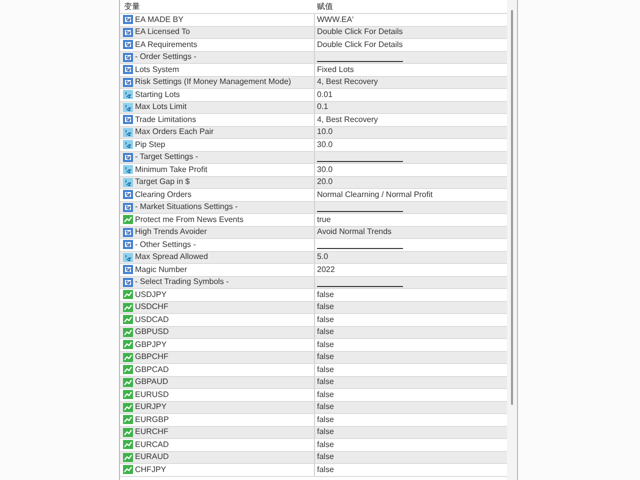  Describe the element at coordinates (152, 370) in the screenshot. I see `parameter-name: GBPCAD` at that location.